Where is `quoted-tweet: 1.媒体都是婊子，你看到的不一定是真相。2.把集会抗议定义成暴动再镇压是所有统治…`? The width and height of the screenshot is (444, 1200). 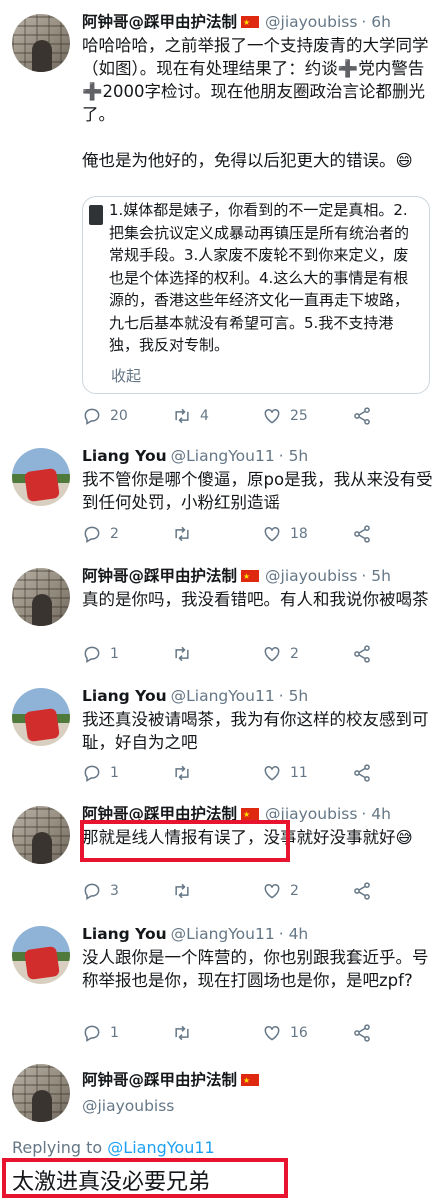 quoted-tweet: 1.媒体都是婊子，你看到的不一定是真相。2.把集会抗议定义成暴动再镇压是所有统治… is located at coordinates (256, 295).